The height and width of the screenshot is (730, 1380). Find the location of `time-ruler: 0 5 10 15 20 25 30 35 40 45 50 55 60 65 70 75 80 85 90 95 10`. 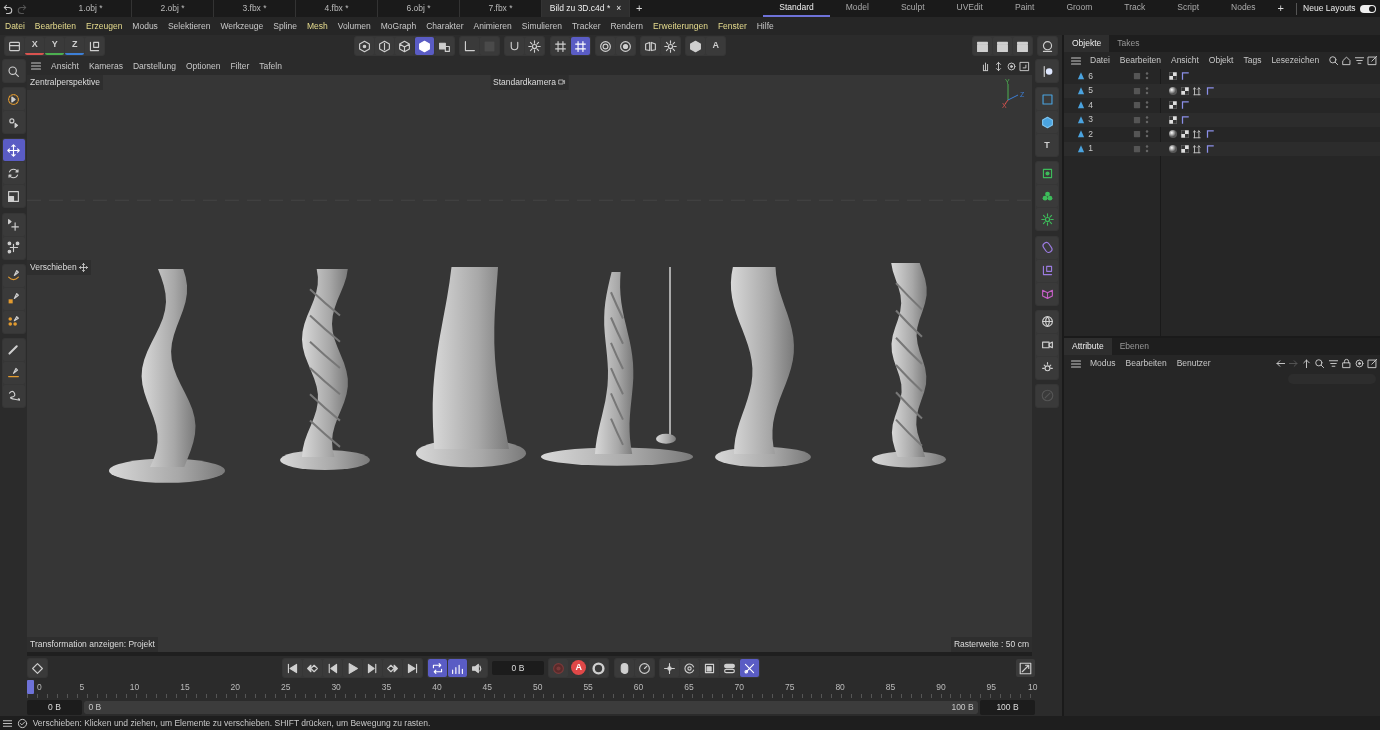

time-ruler: 0 5 10 15 20 25 30 35 40 45 50 55 60 65 70 75 80 85 90 95 10 is located at coordinates (531, 689).